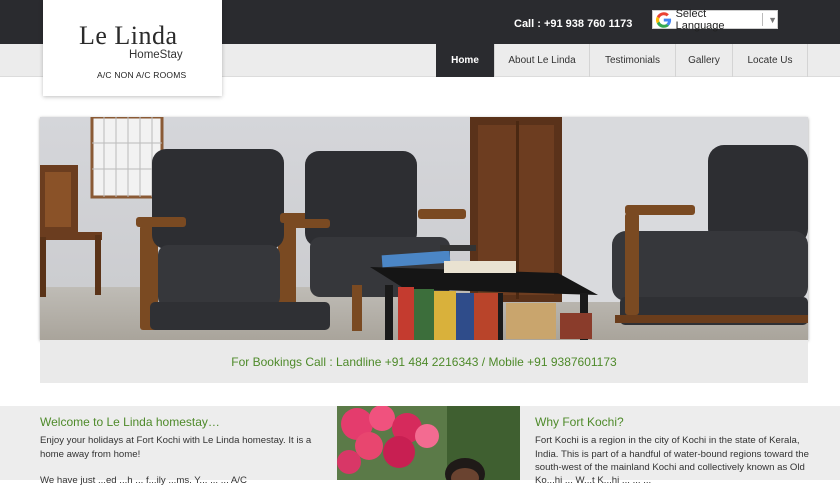 This screenshot has width=840, height=488. I want to click on nav-locate-us: Locate Us, so click(770, 60).